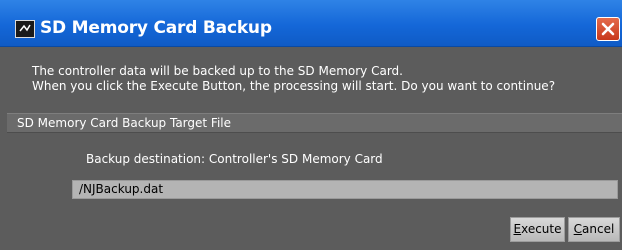 Image resolution: width=622 pixels, height=250 pixels. I want to click on dialog-title: SD Memory Card Backup, so click(156, 28).